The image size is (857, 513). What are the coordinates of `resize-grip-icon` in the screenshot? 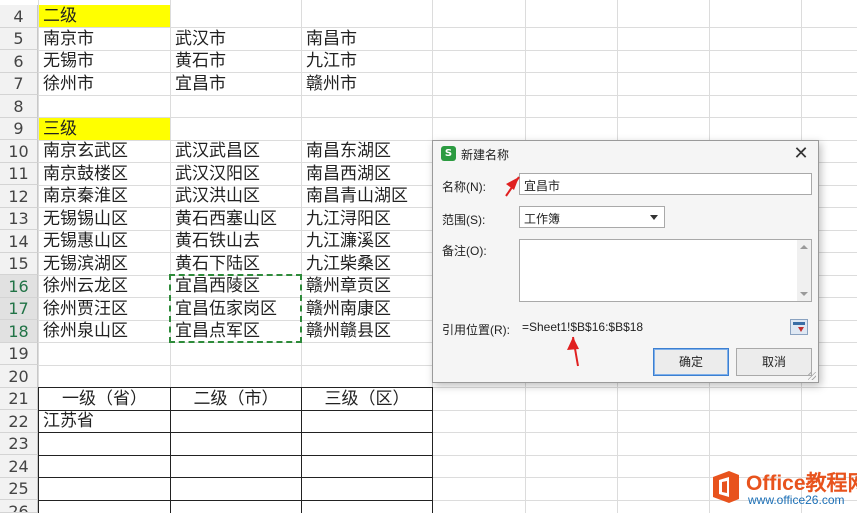 It's located at (812, 376).